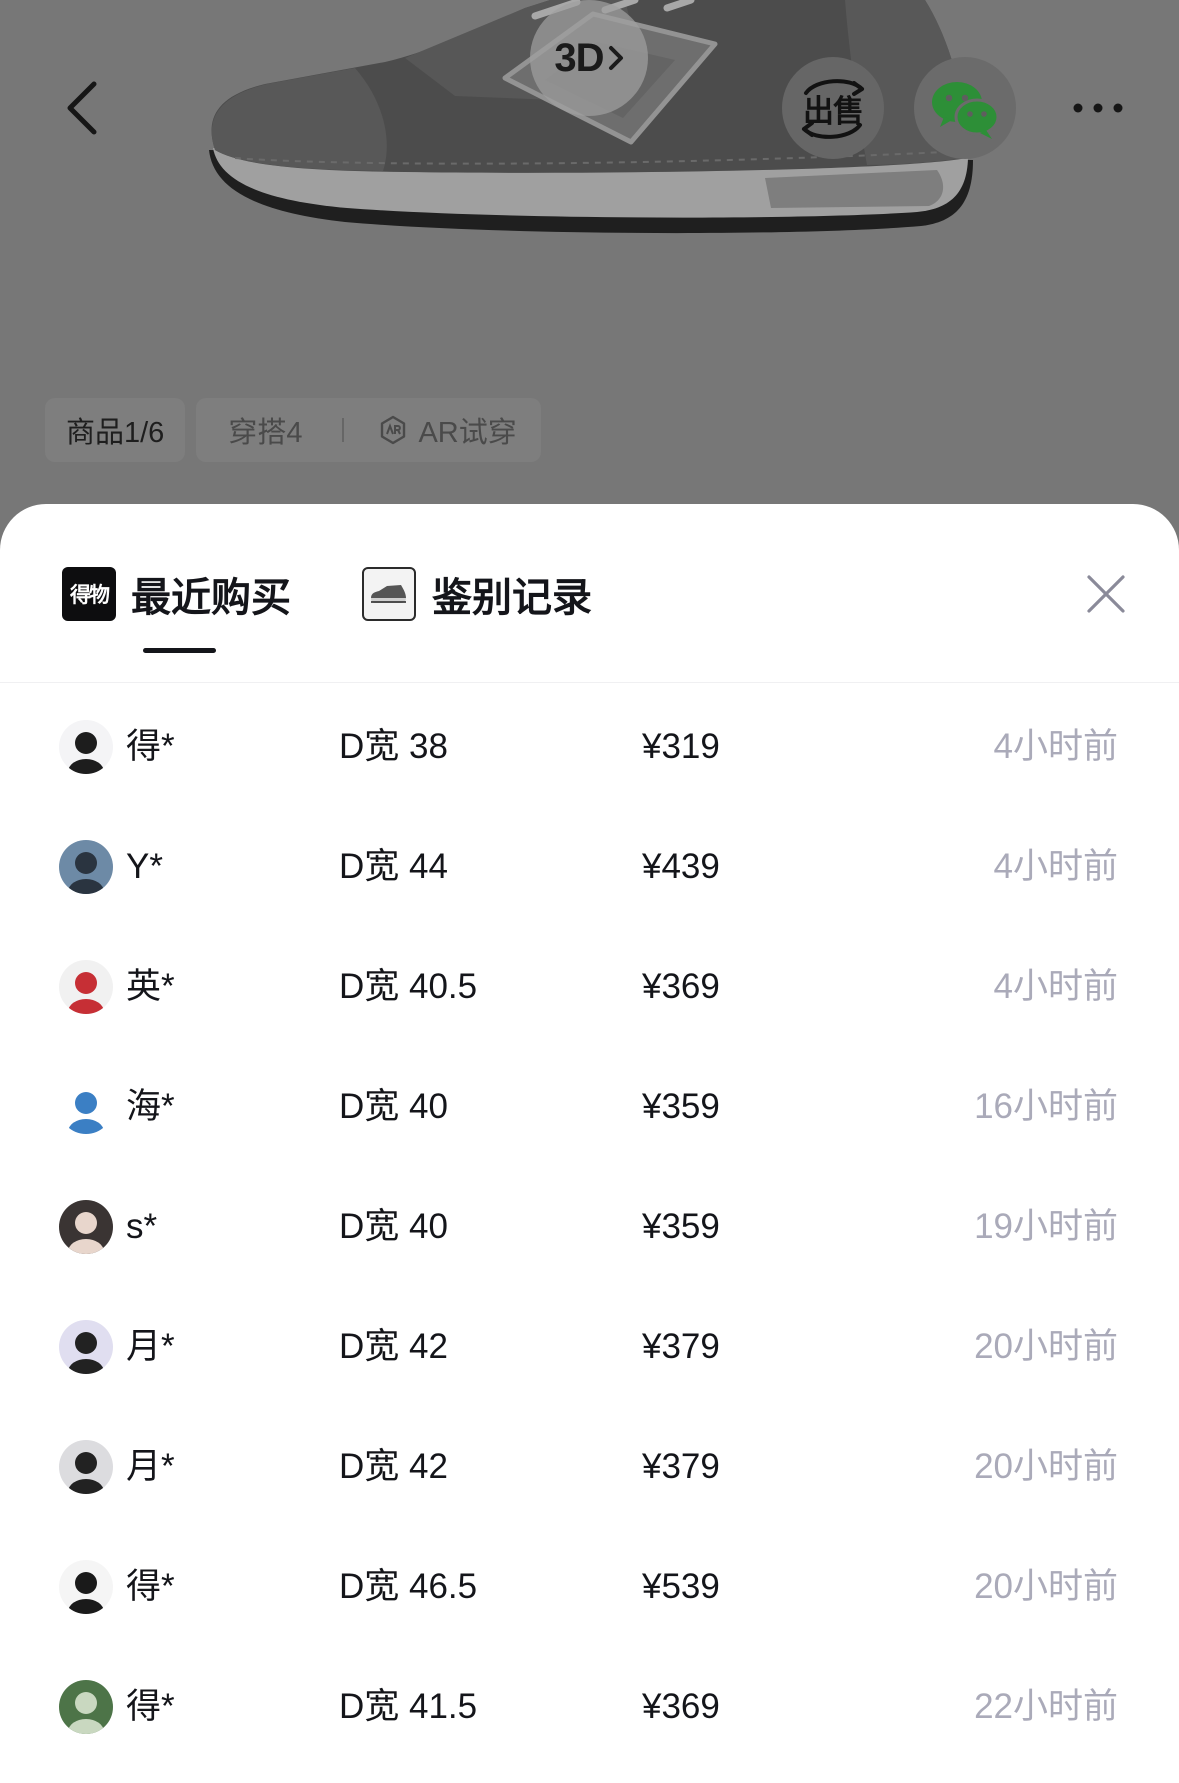 The height and width of the screenshot is (1783, 1179). I want to click on purchase-price: ¥439, so click(681, 866).